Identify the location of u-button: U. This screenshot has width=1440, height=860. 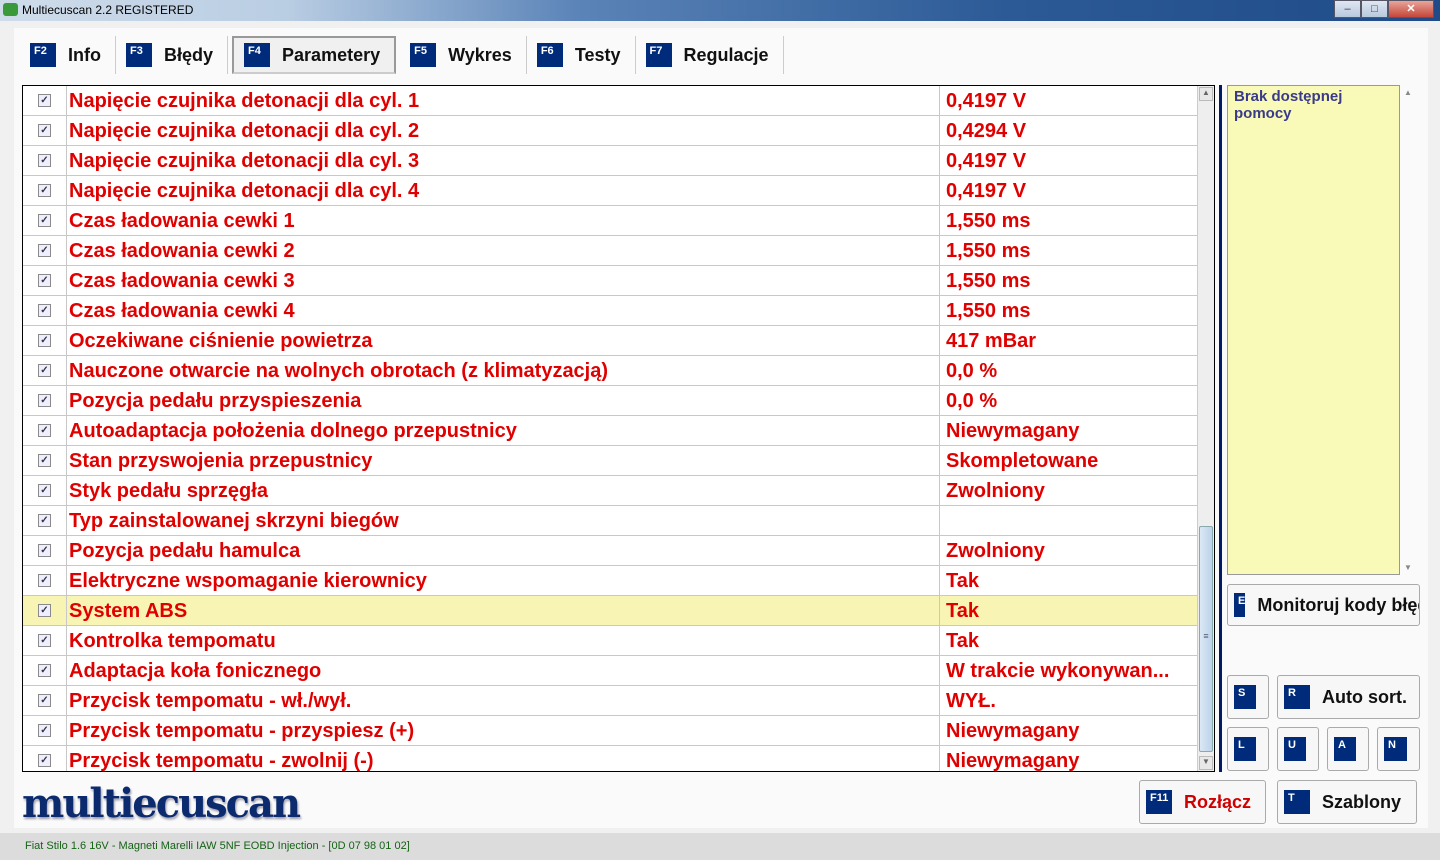
(1298, 749).